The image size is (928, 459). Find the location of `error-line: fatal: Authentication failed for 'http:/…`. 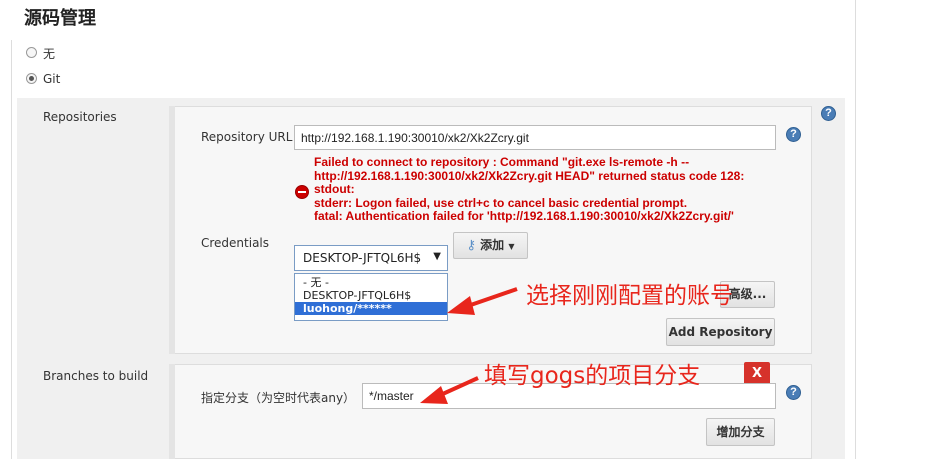

error-line: fatal: Authentication failed for 'http:/… is located at coordinates (524, 216).